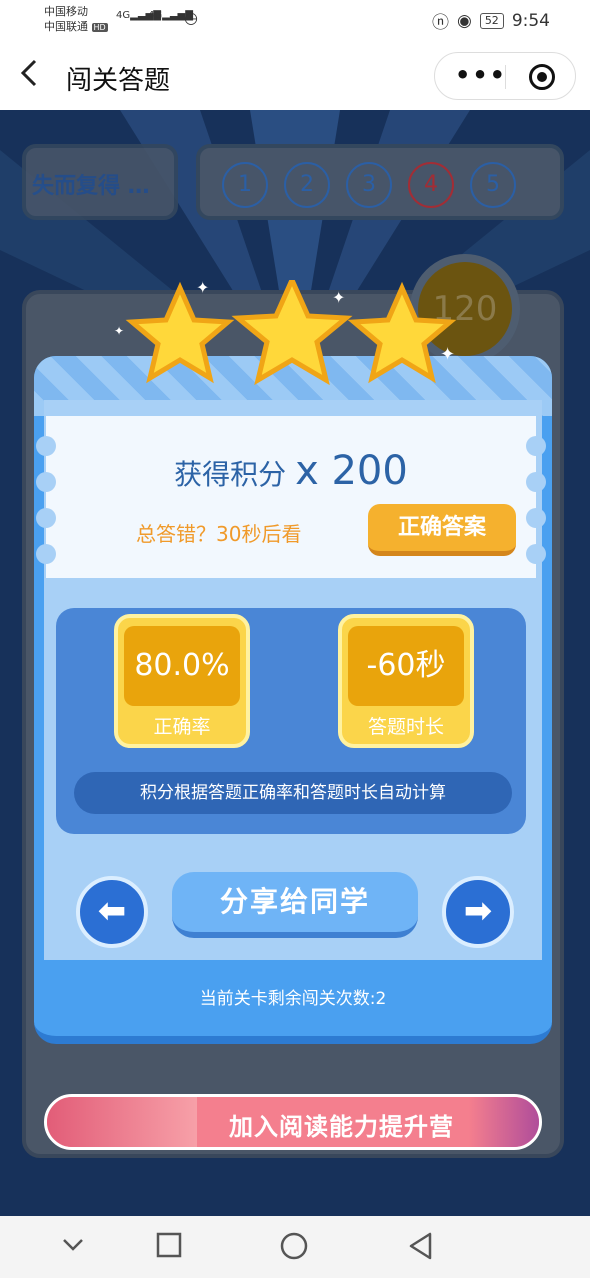 The width and height of the screenshot is (590, 1278). What do you see at coordinates (29, 77) in the screenshot?
I see `chevron-left-icon` at bounding box center [29, 77].